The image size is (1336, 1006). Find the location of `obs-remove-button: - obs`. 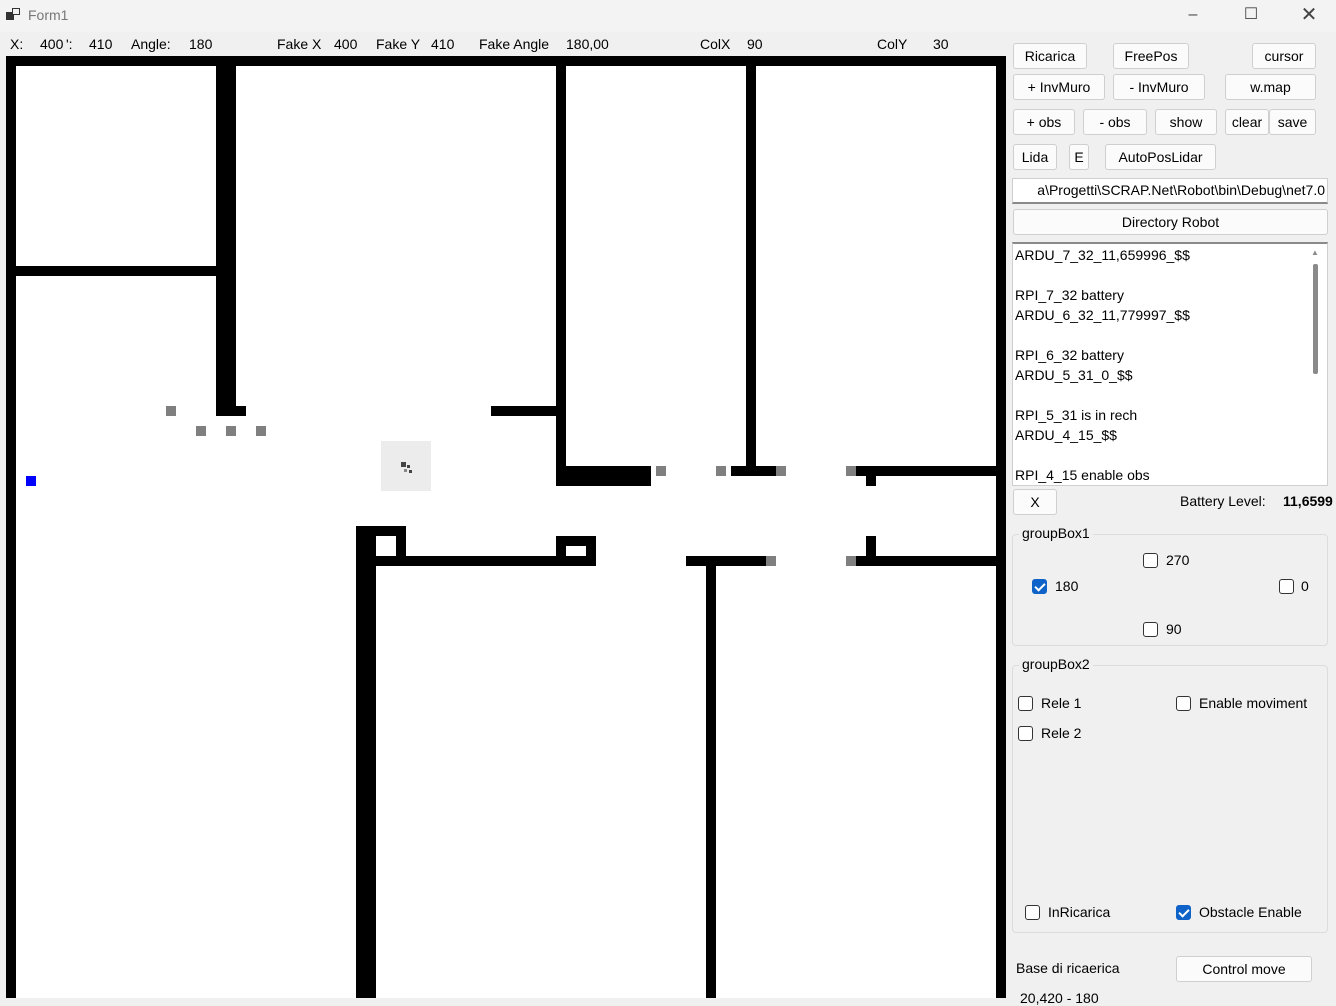

obs-remove-button: - obs is located at coordinates (1115, 122).